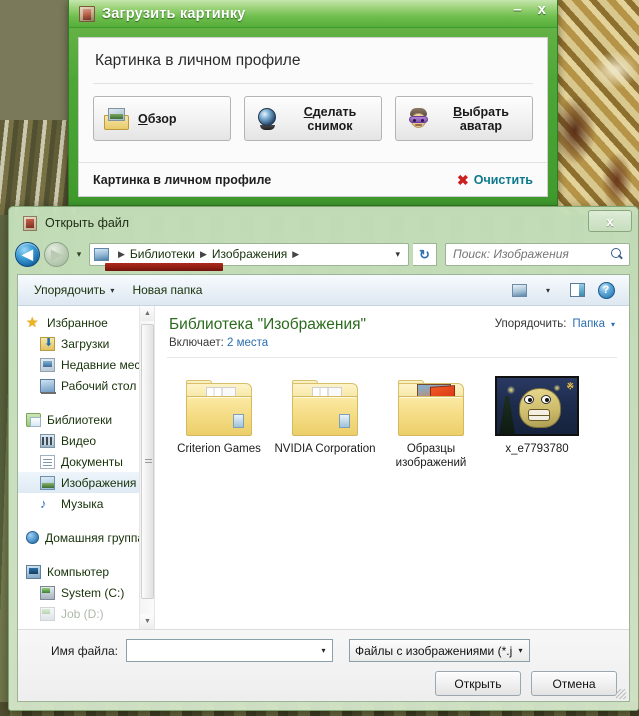  Describe the element at coordinates (606, 290) in the screenshot. I see `help-button: ?` at that location.